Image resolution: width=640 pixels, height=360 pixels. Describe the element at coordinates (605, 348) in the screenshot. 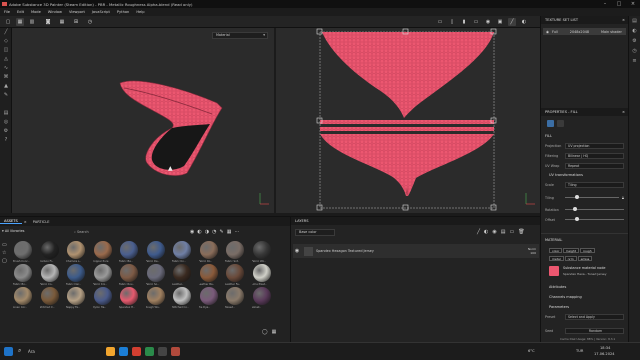

I see `clock-time: 18:34` at that location.